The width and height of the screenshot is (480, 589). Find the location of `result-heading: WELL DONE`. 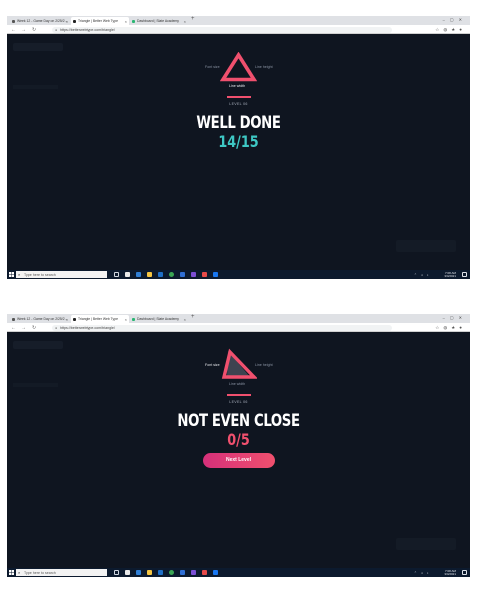

result-heading: WELL DONE is located at coordinates (238, 123).